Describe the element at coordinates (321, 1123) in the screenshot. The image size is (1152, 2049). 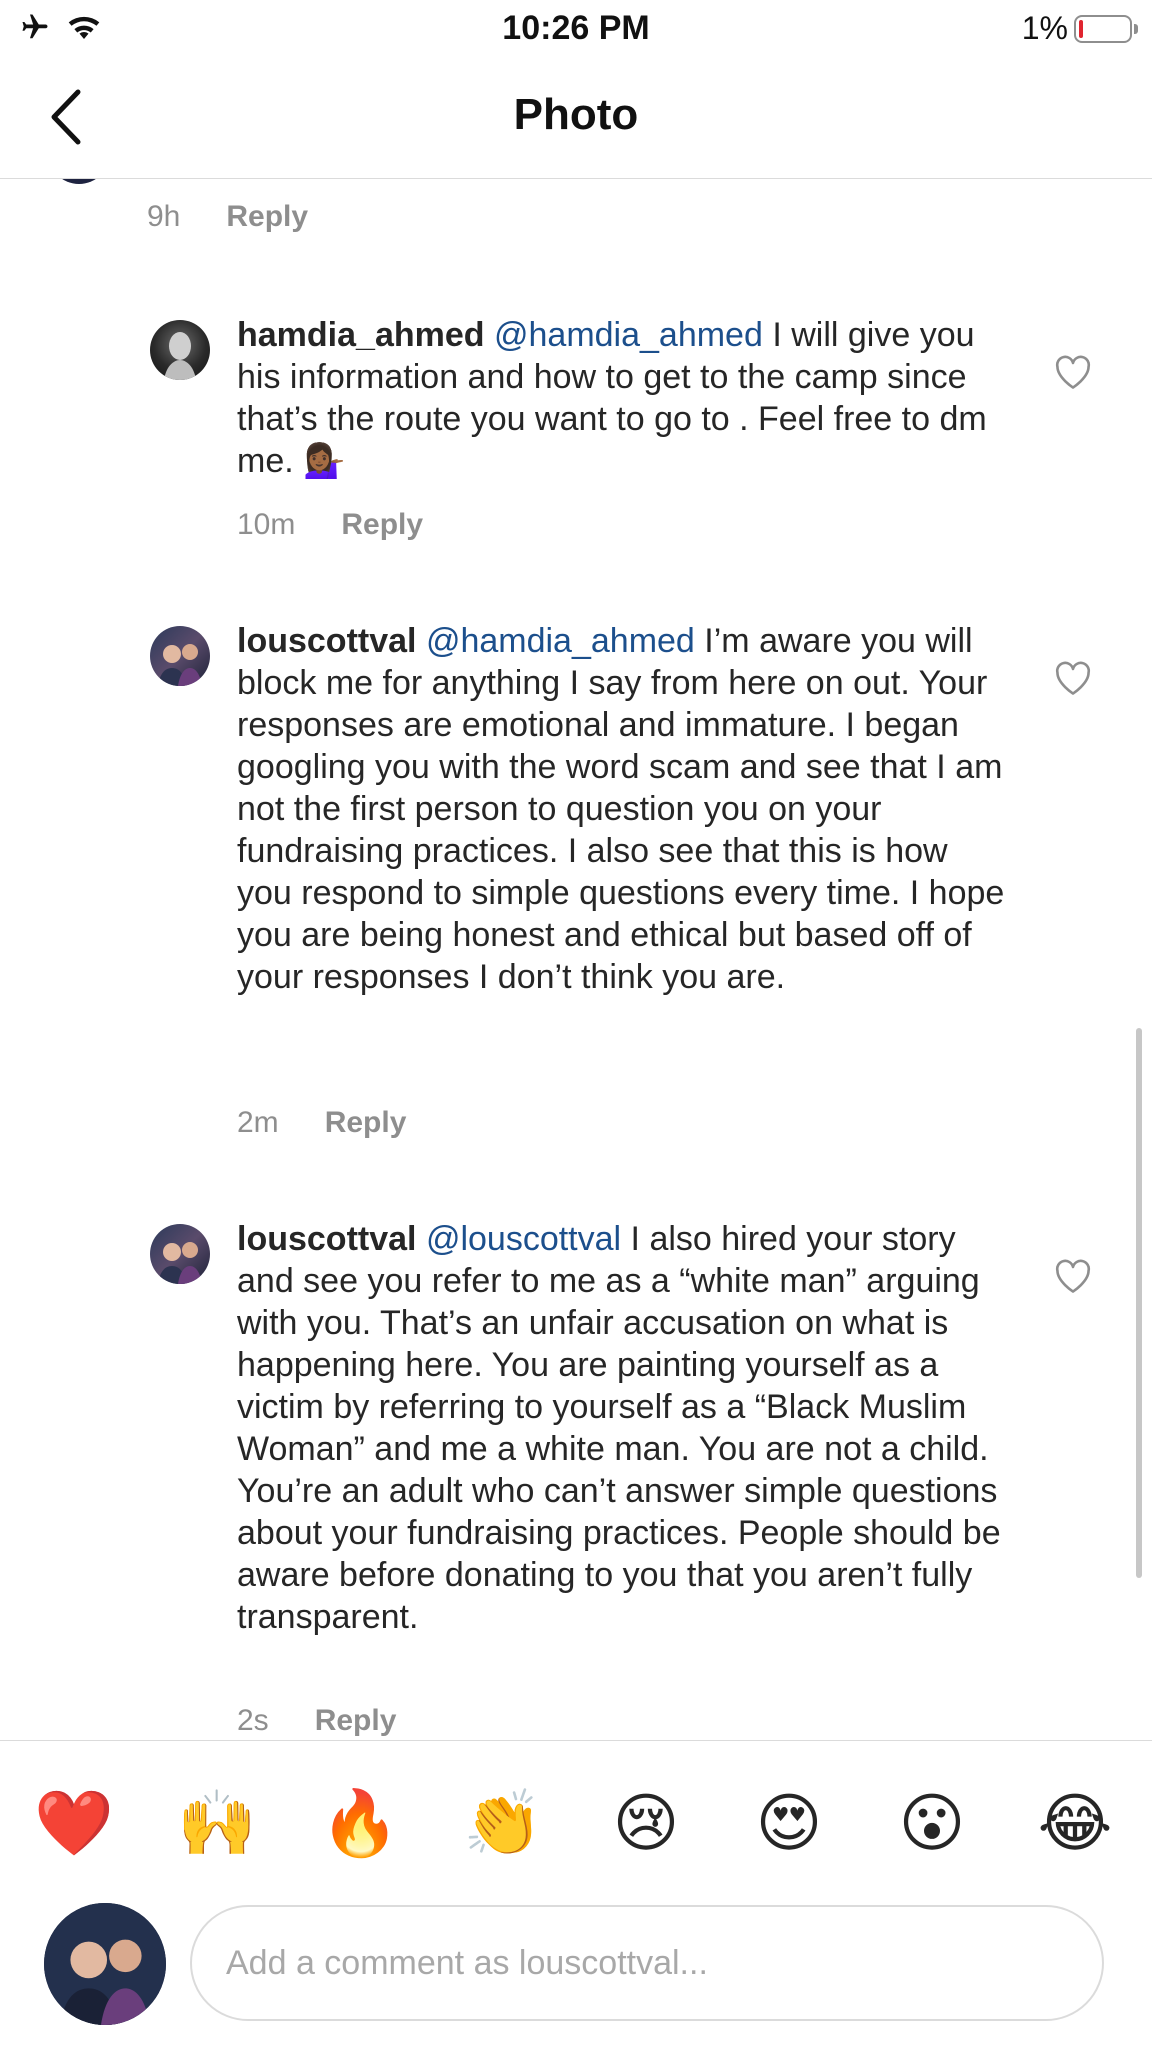
I see `comment-meta: 2m Reply` at that location.